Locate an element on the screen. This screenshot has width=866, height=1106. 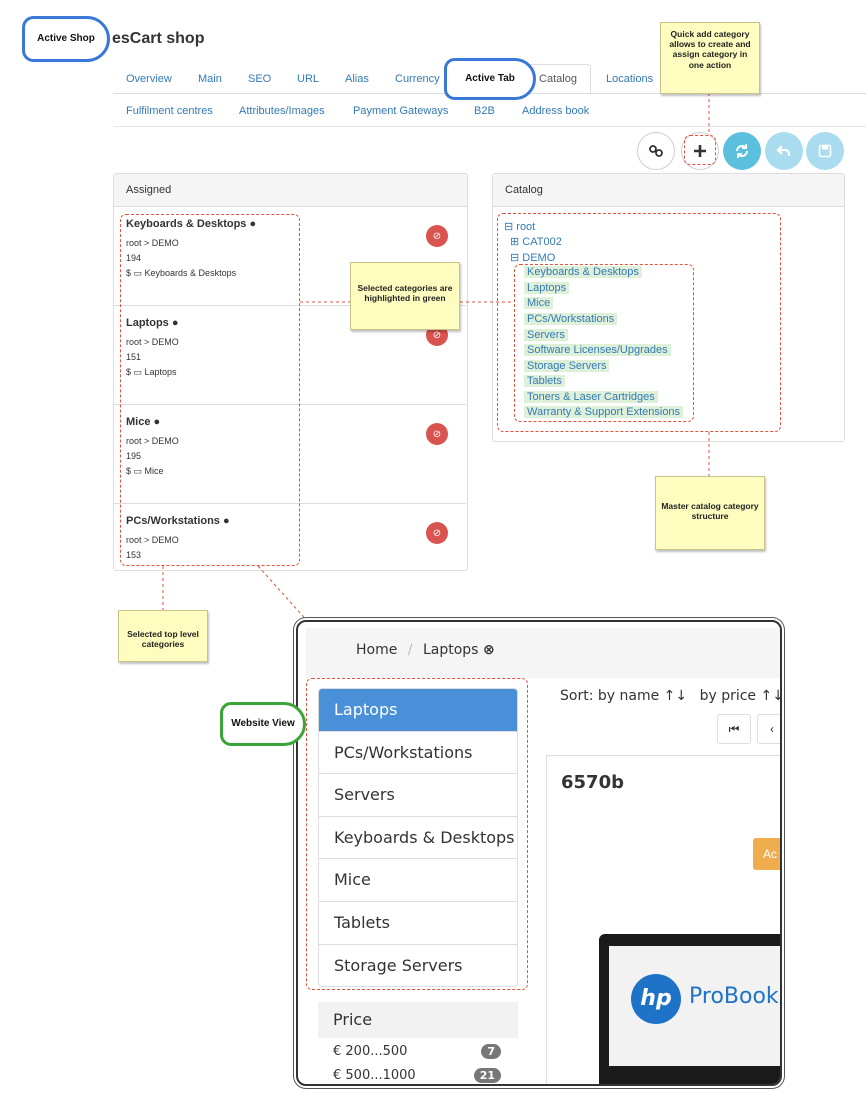
product-image: hp ProBook is located at coordinates (689, 1009).